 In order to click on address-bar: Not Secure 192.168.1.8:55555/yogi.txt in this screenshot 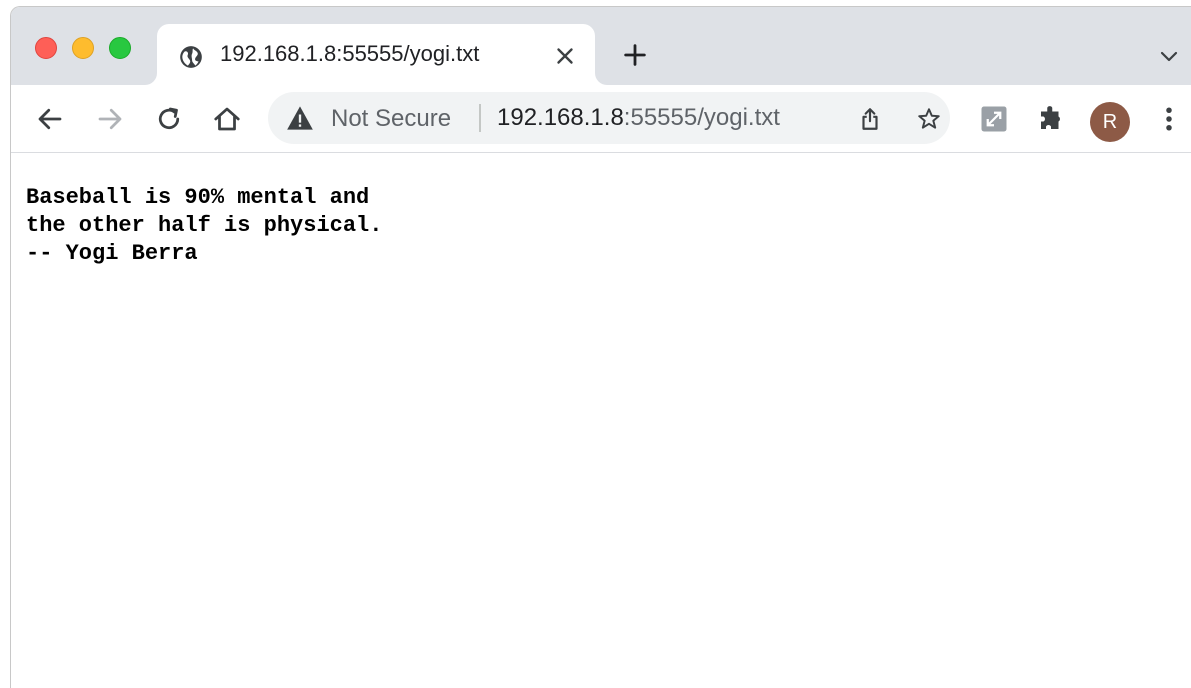, I will do `click(609, 118)`.